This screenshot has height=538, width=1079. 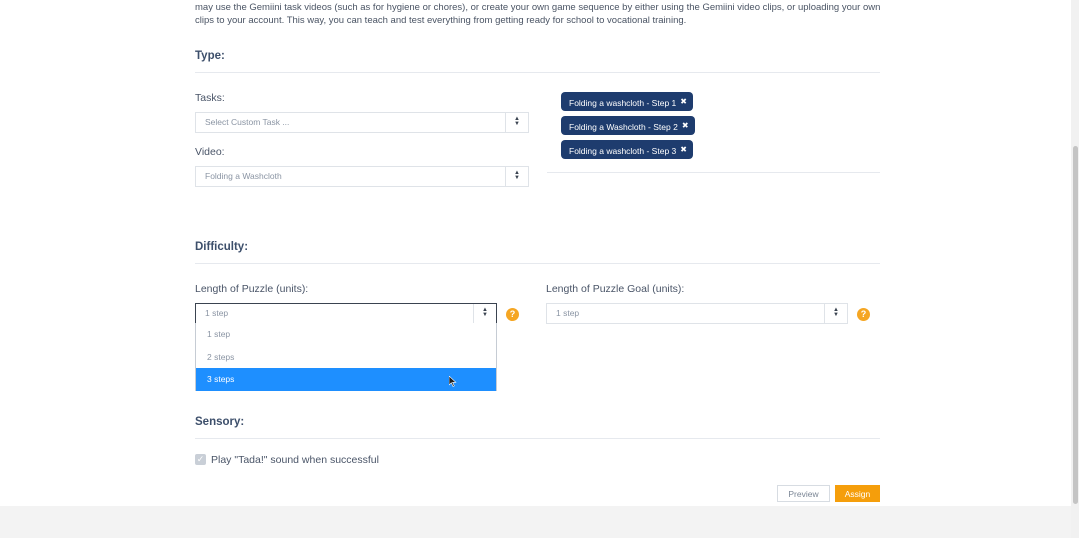 I want to click on preview-button: Preview, so click(x=803, y=493).